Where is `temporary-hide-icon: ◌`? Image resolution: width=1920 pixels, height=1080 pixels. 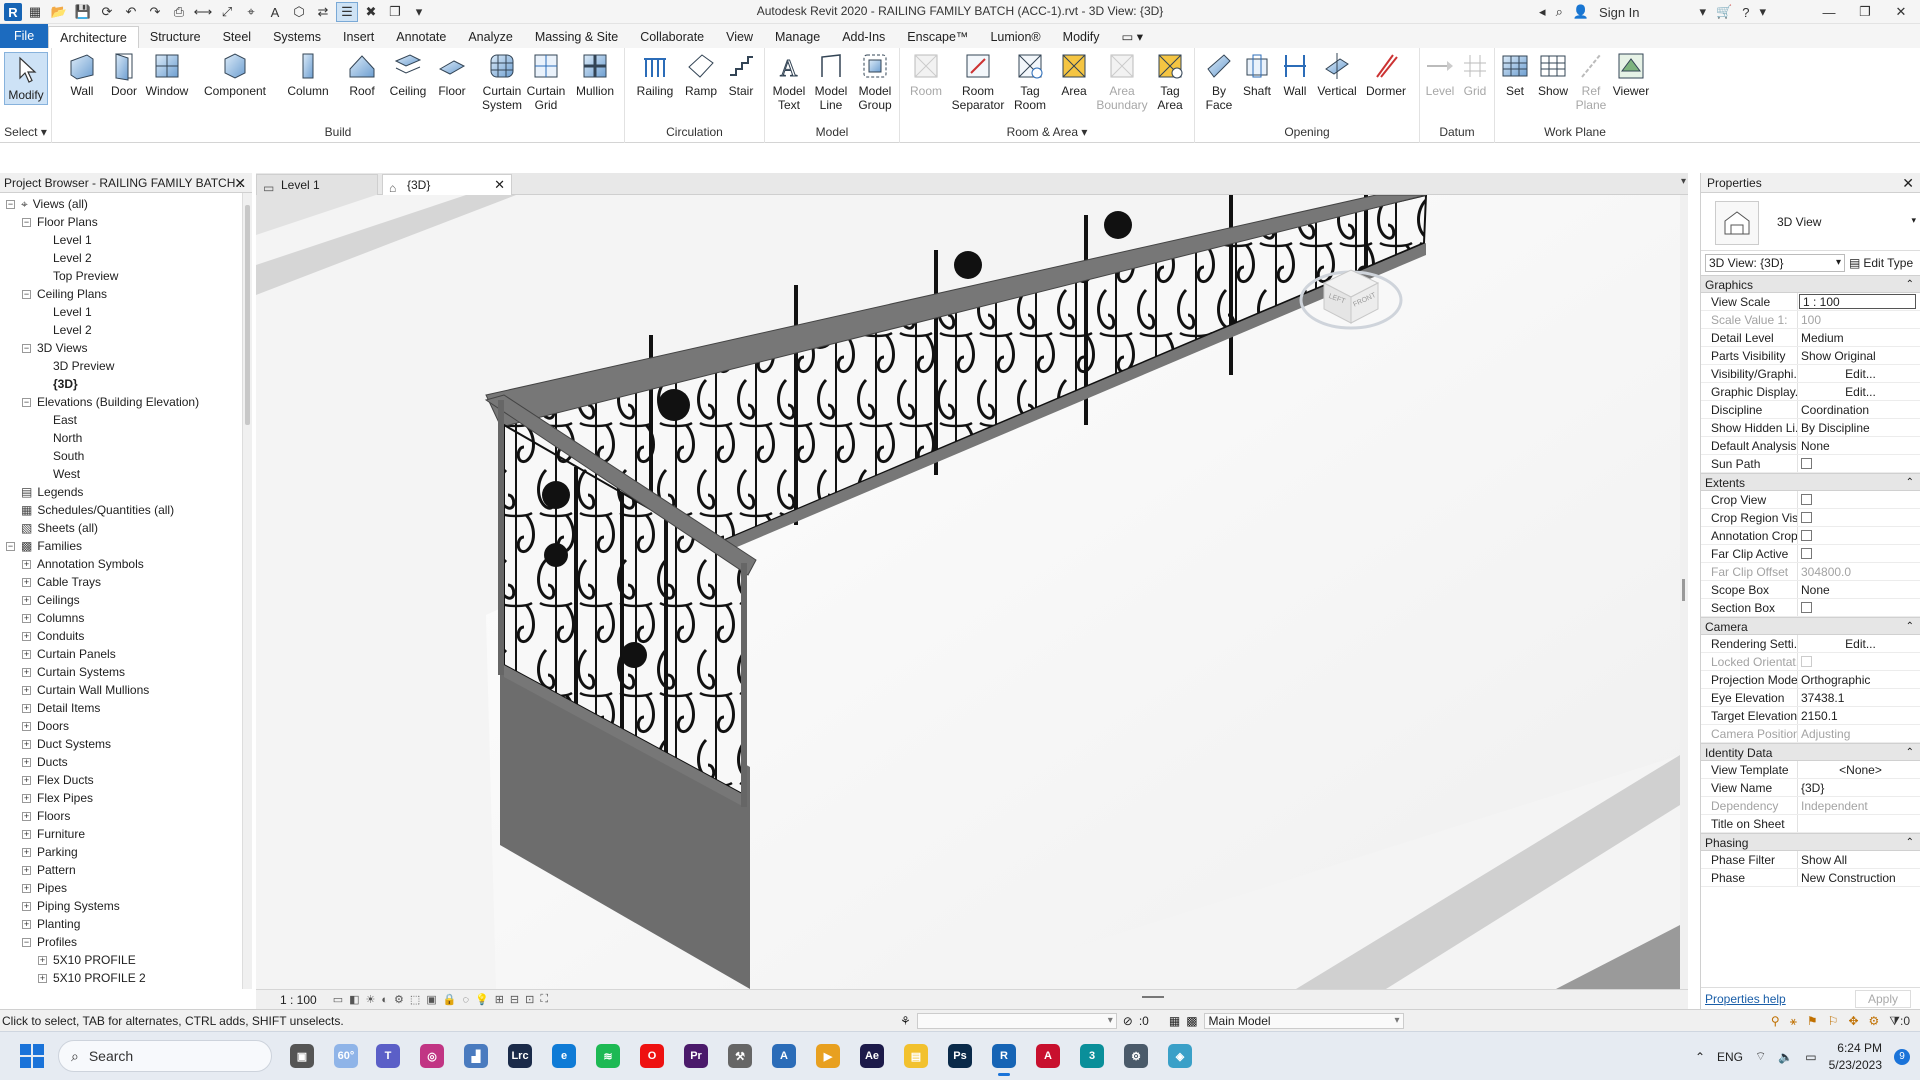 temporary-hide-icon: ◌ is located at coordinates (465, 1000).